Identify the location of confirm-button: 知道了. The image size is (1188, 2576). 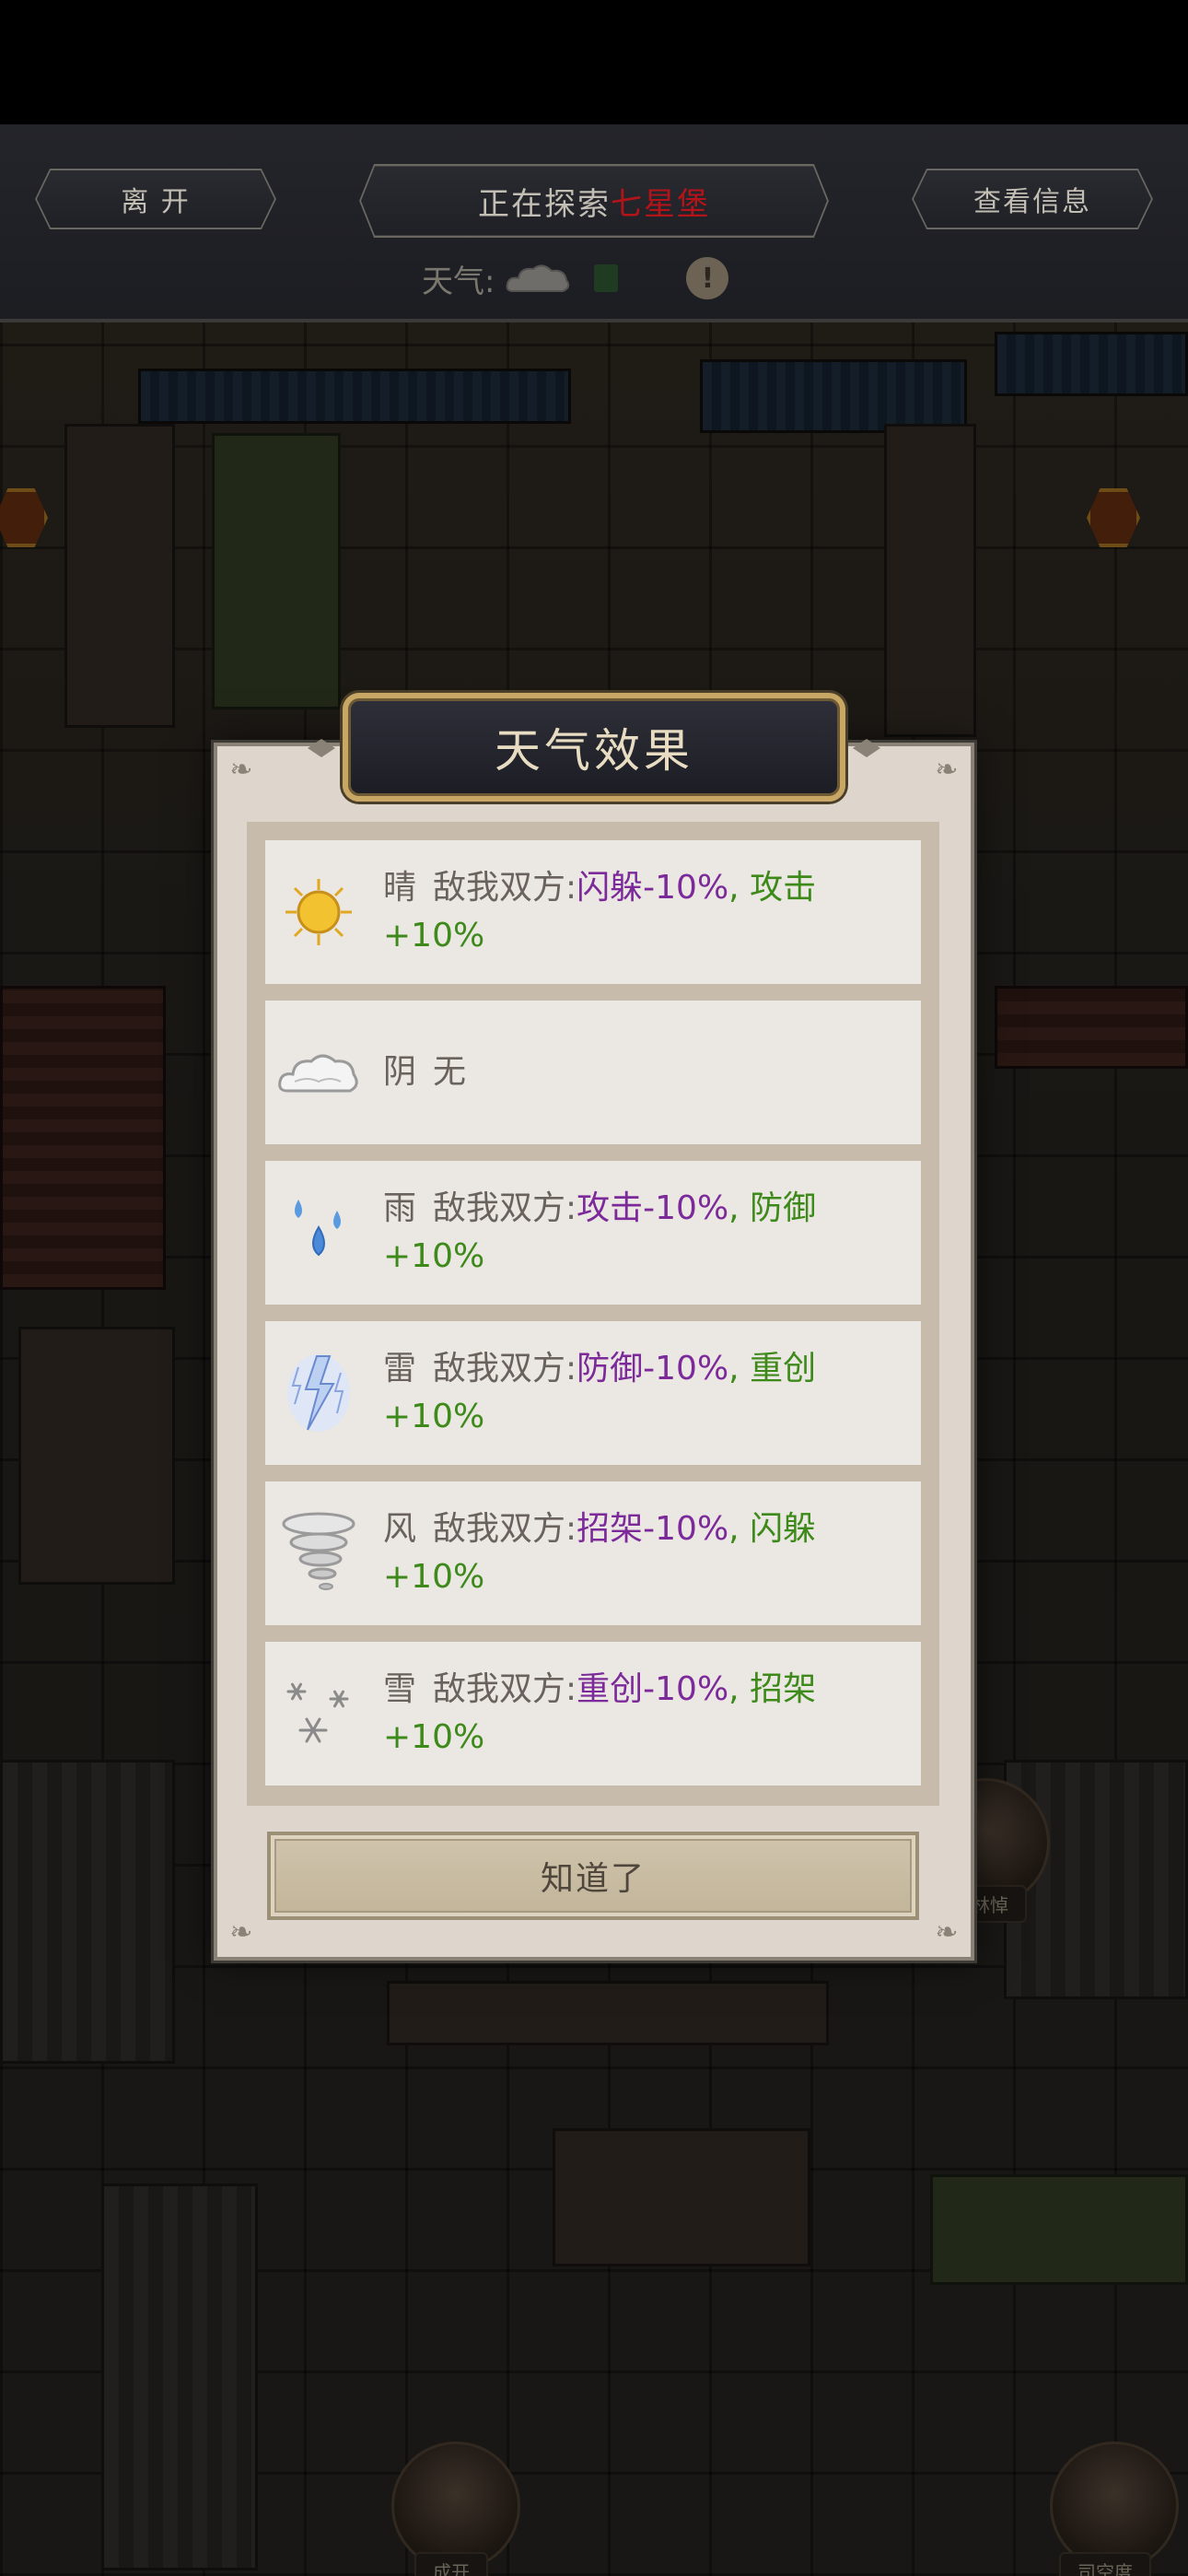
(593, 1876).